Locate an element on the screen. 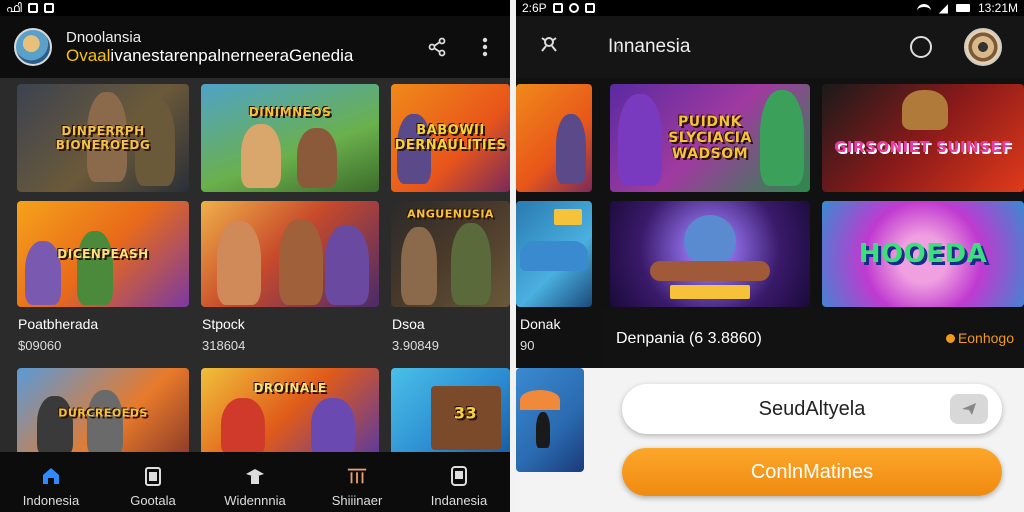 The image size is (1024, 512). confirm-label: ConlnMatines is located at coordinates (812, 471).